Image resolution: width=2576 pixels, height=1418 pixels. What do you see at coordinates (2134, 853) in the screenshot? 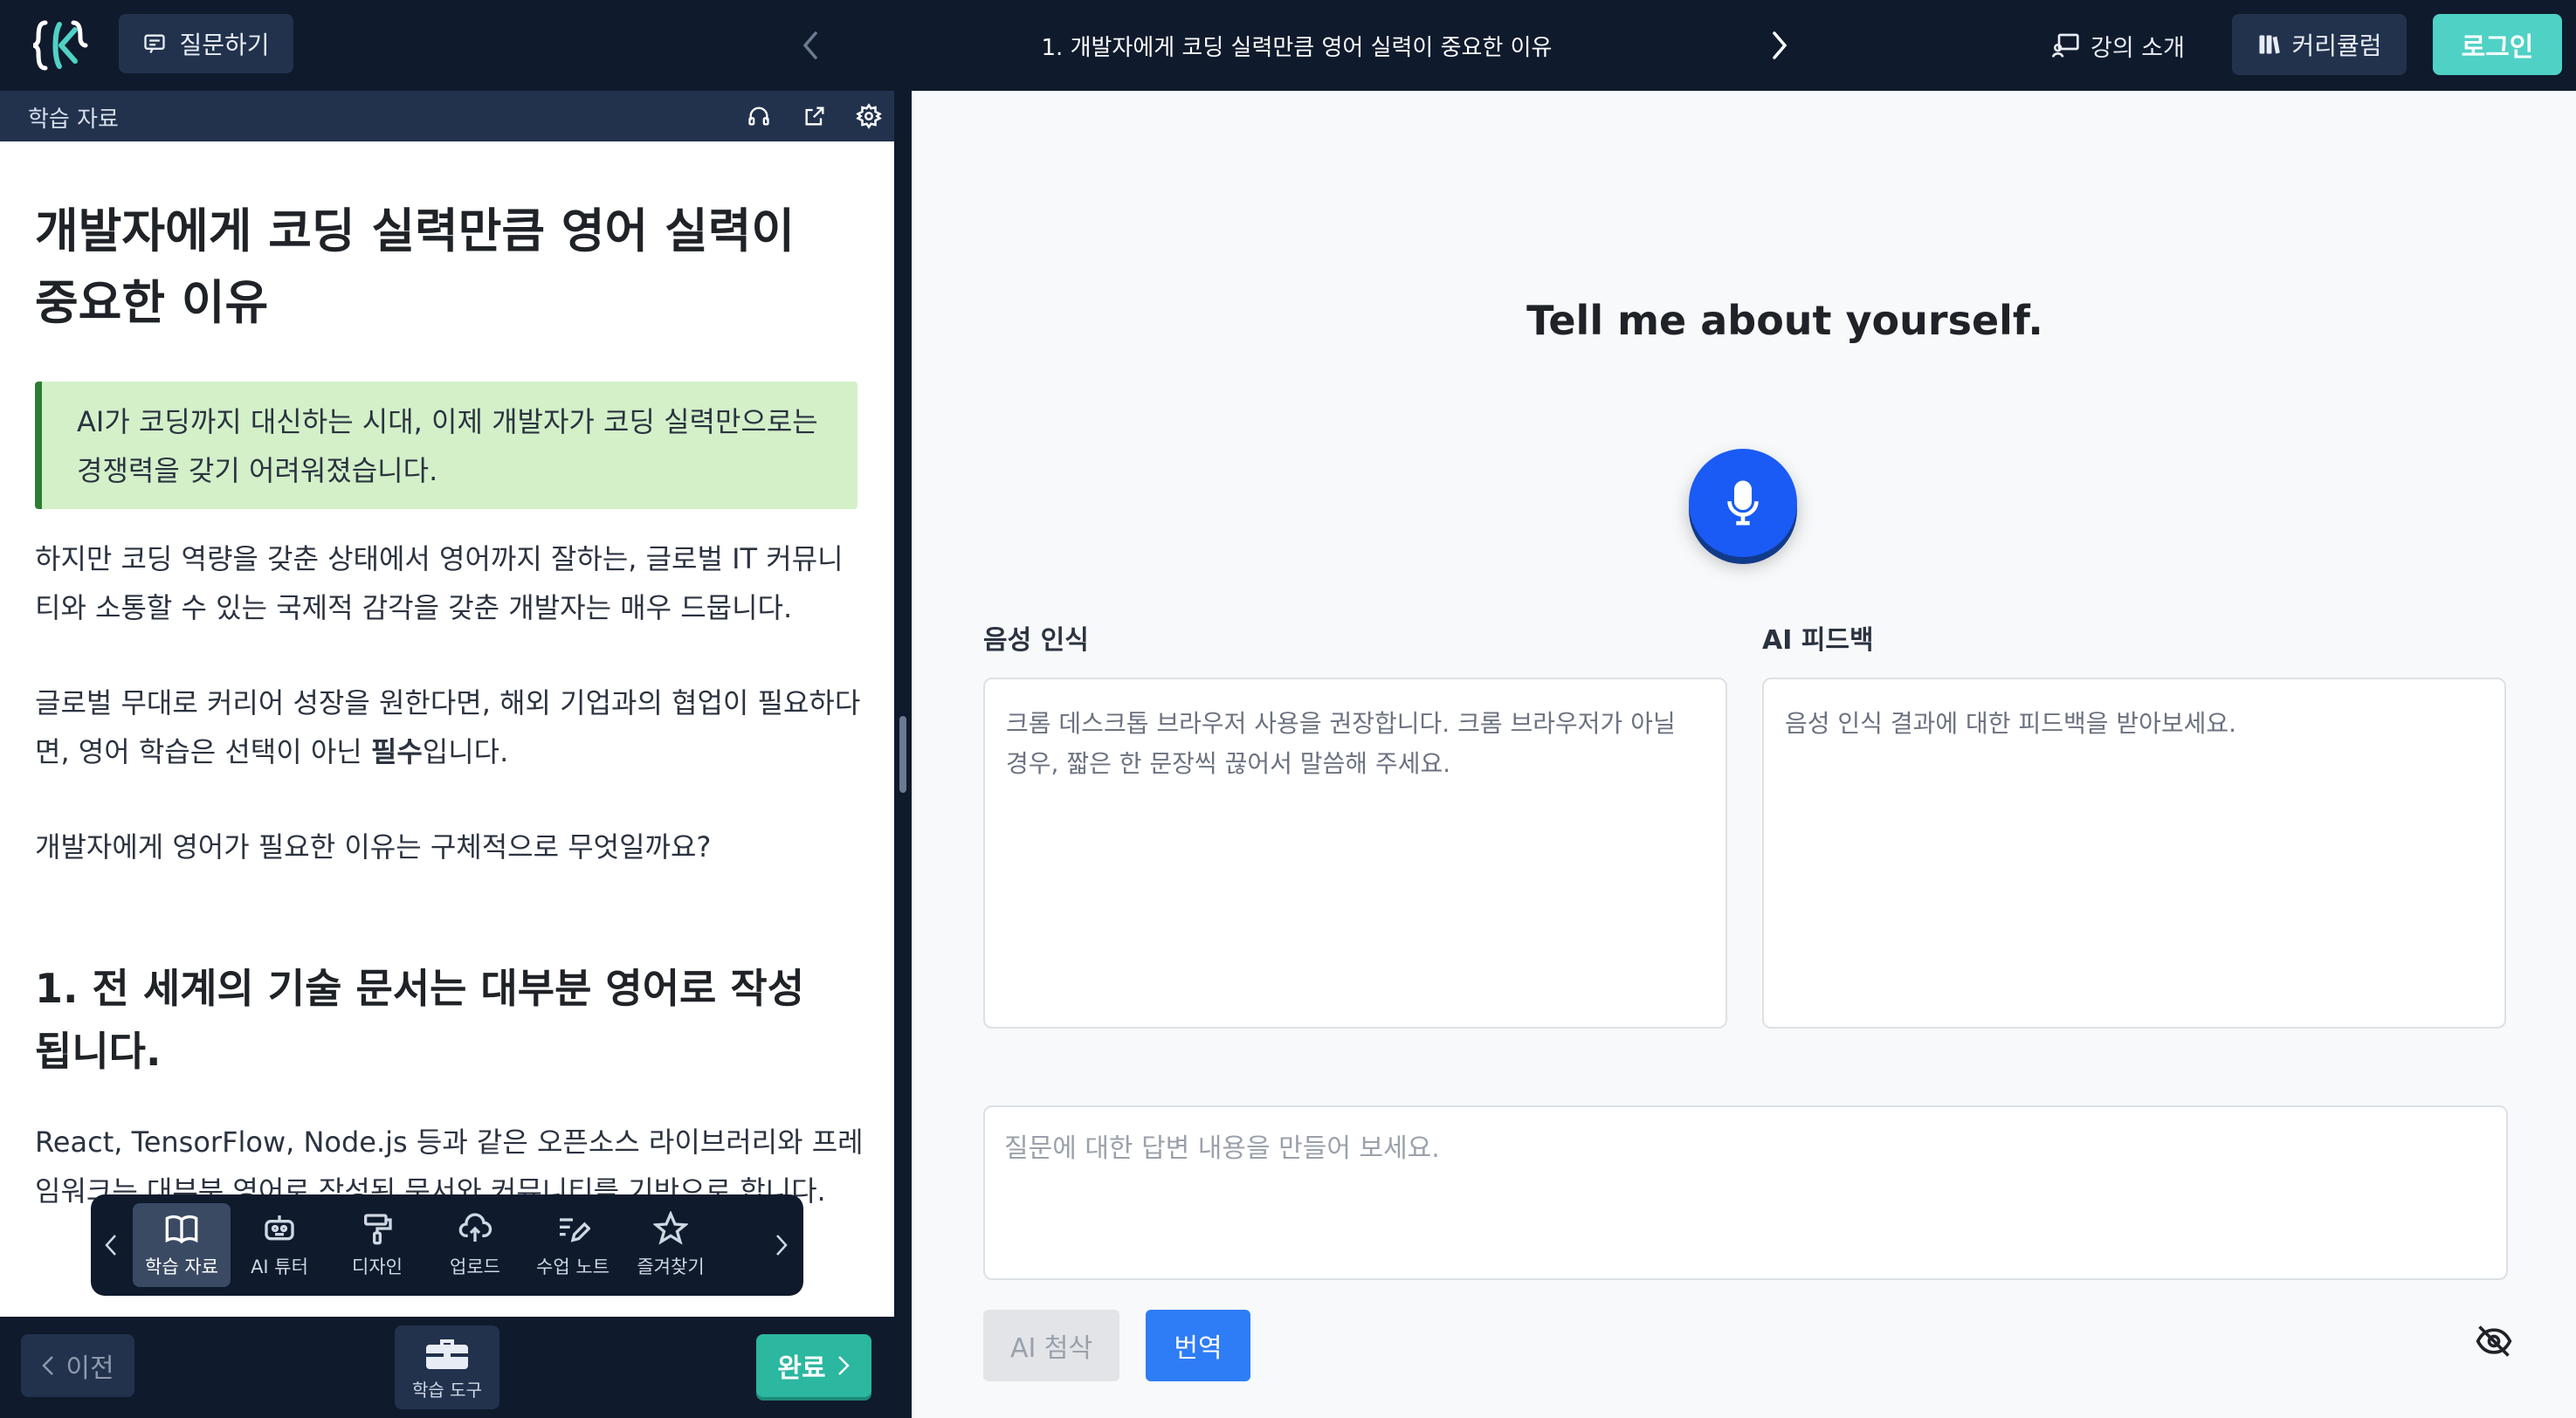
I see `ai-feedback-box: 음성 인식 결과에 대한 피드백을 받아보세요.` at bounding box center [2134, 853].